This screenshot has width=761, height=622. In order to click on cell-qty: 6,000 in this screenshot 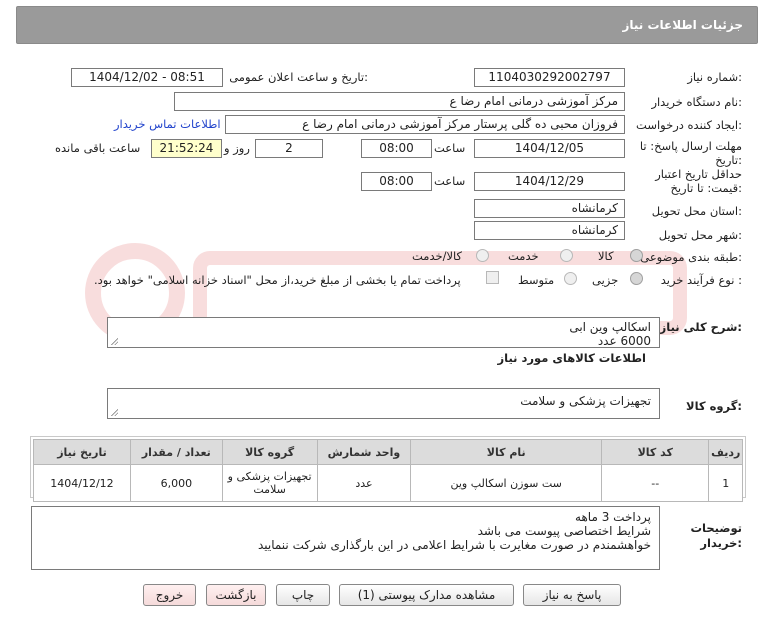, I will do `click(176, 483)`.